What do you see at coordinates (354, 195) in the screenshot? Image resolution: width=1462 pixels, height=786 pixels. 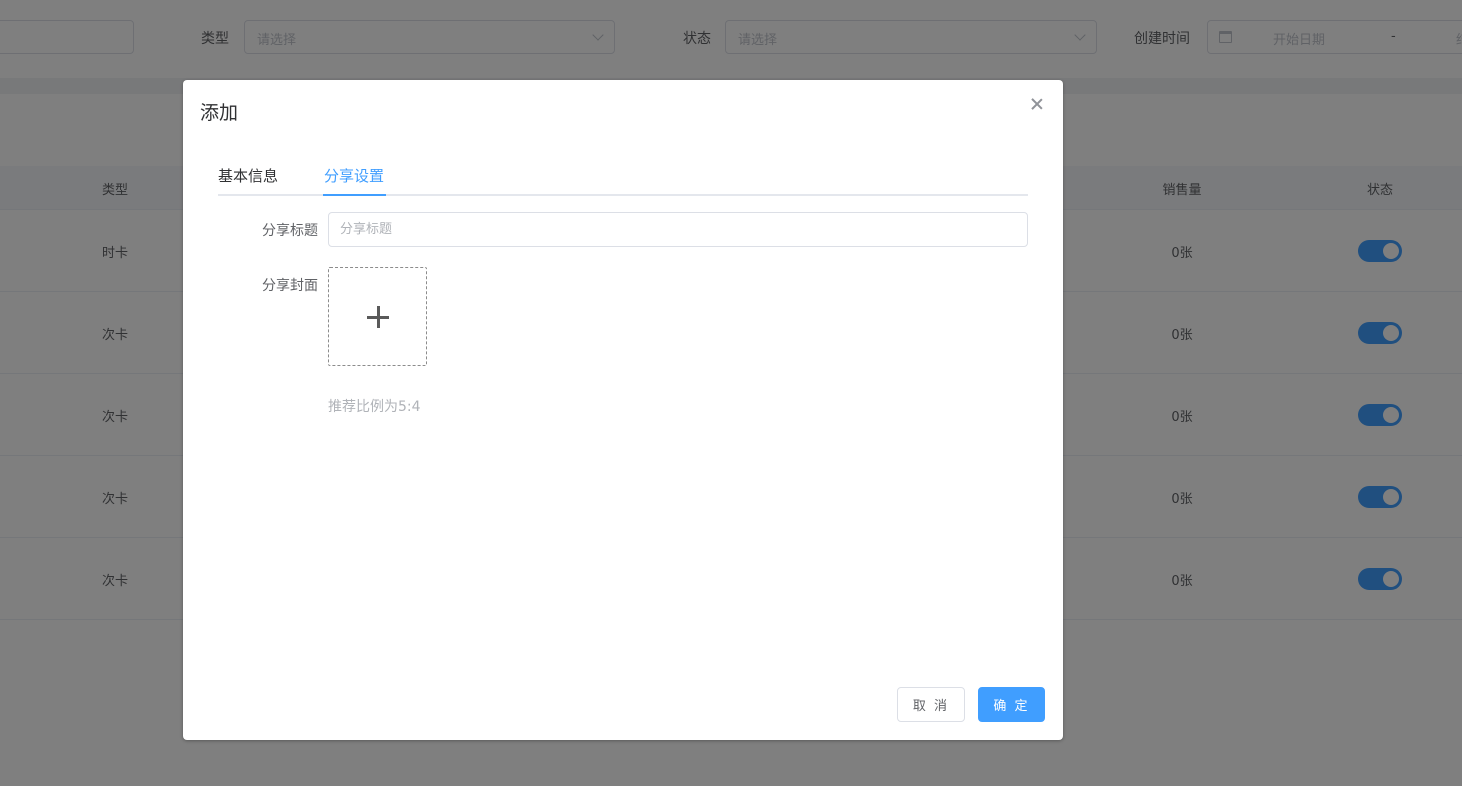 I see `active-tab-indicator` at bounding box center [354, 195].